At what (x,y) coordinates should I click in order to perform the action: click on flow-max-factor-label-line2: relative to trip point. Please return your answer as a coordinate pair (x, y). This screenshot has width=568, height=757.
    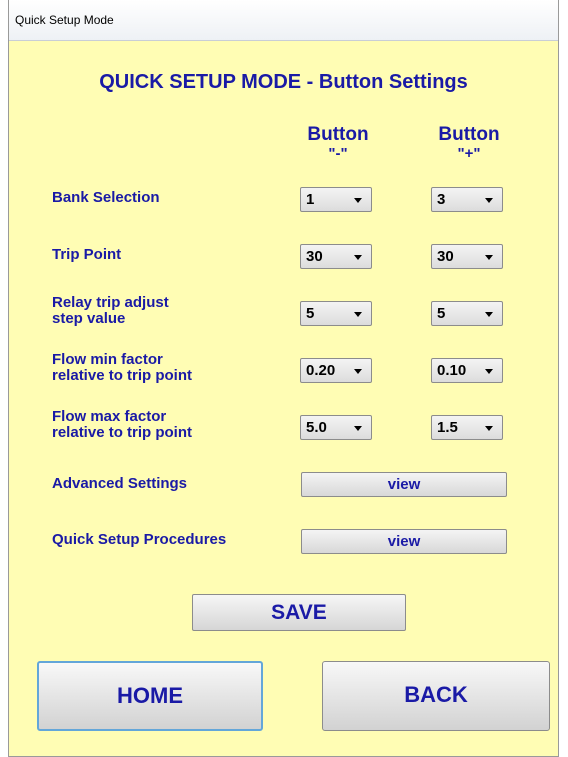
    Looking at the image, I should click on (122, 432).